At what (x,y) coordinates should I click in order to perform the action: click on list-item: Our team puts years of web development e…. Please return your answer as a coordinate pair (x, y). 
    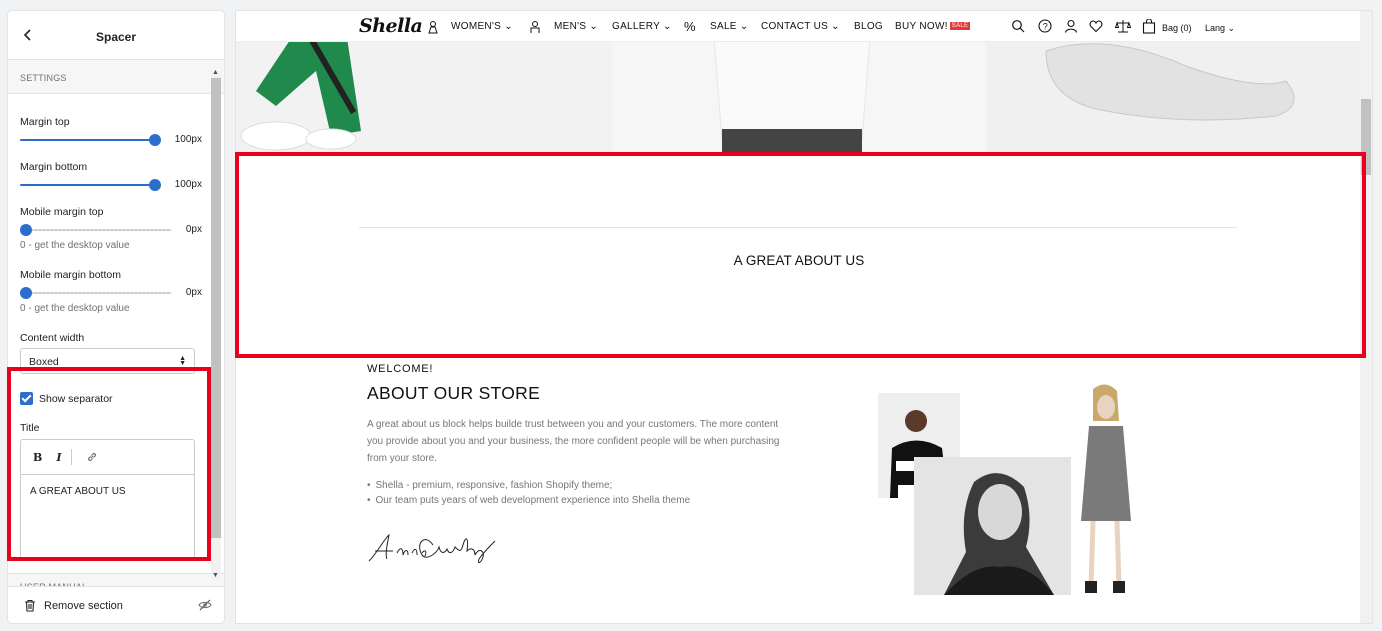
    Looking at the image, I should click on (529, 500).